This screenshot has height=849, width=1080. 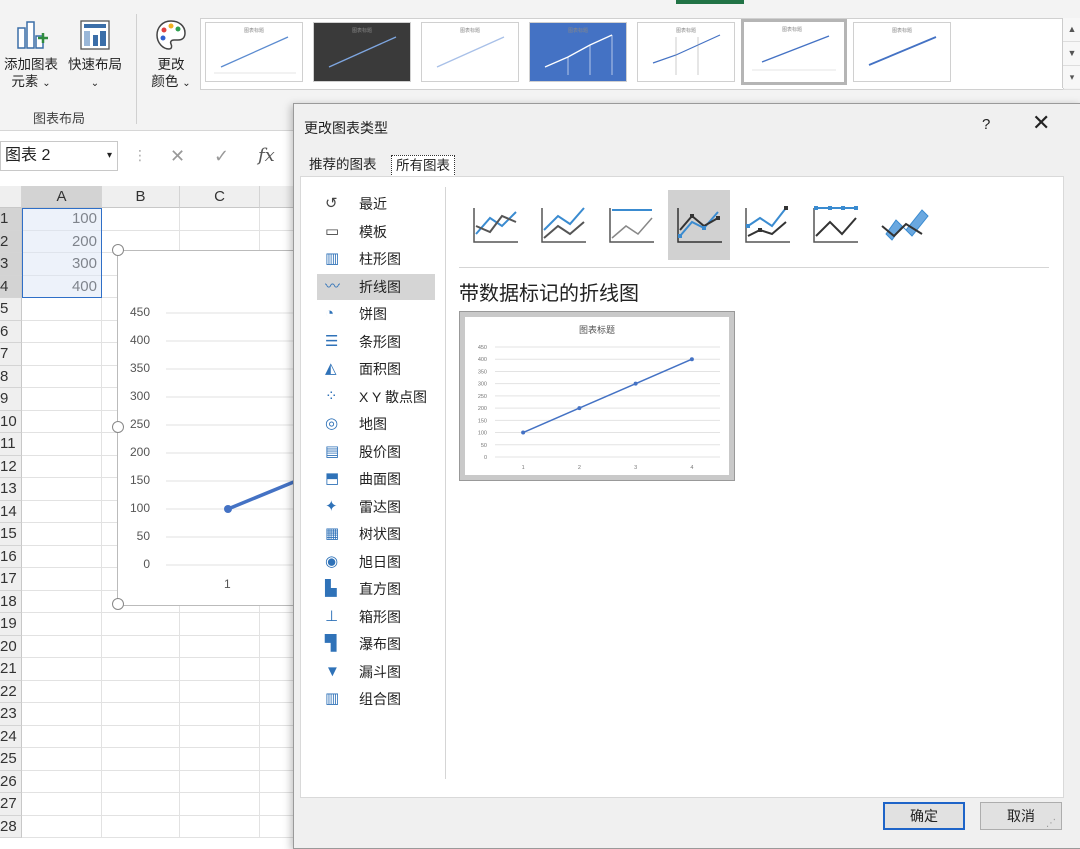 I want to click on tab-recommended-charts: 推荐的图表, so click(x=343, y=165).